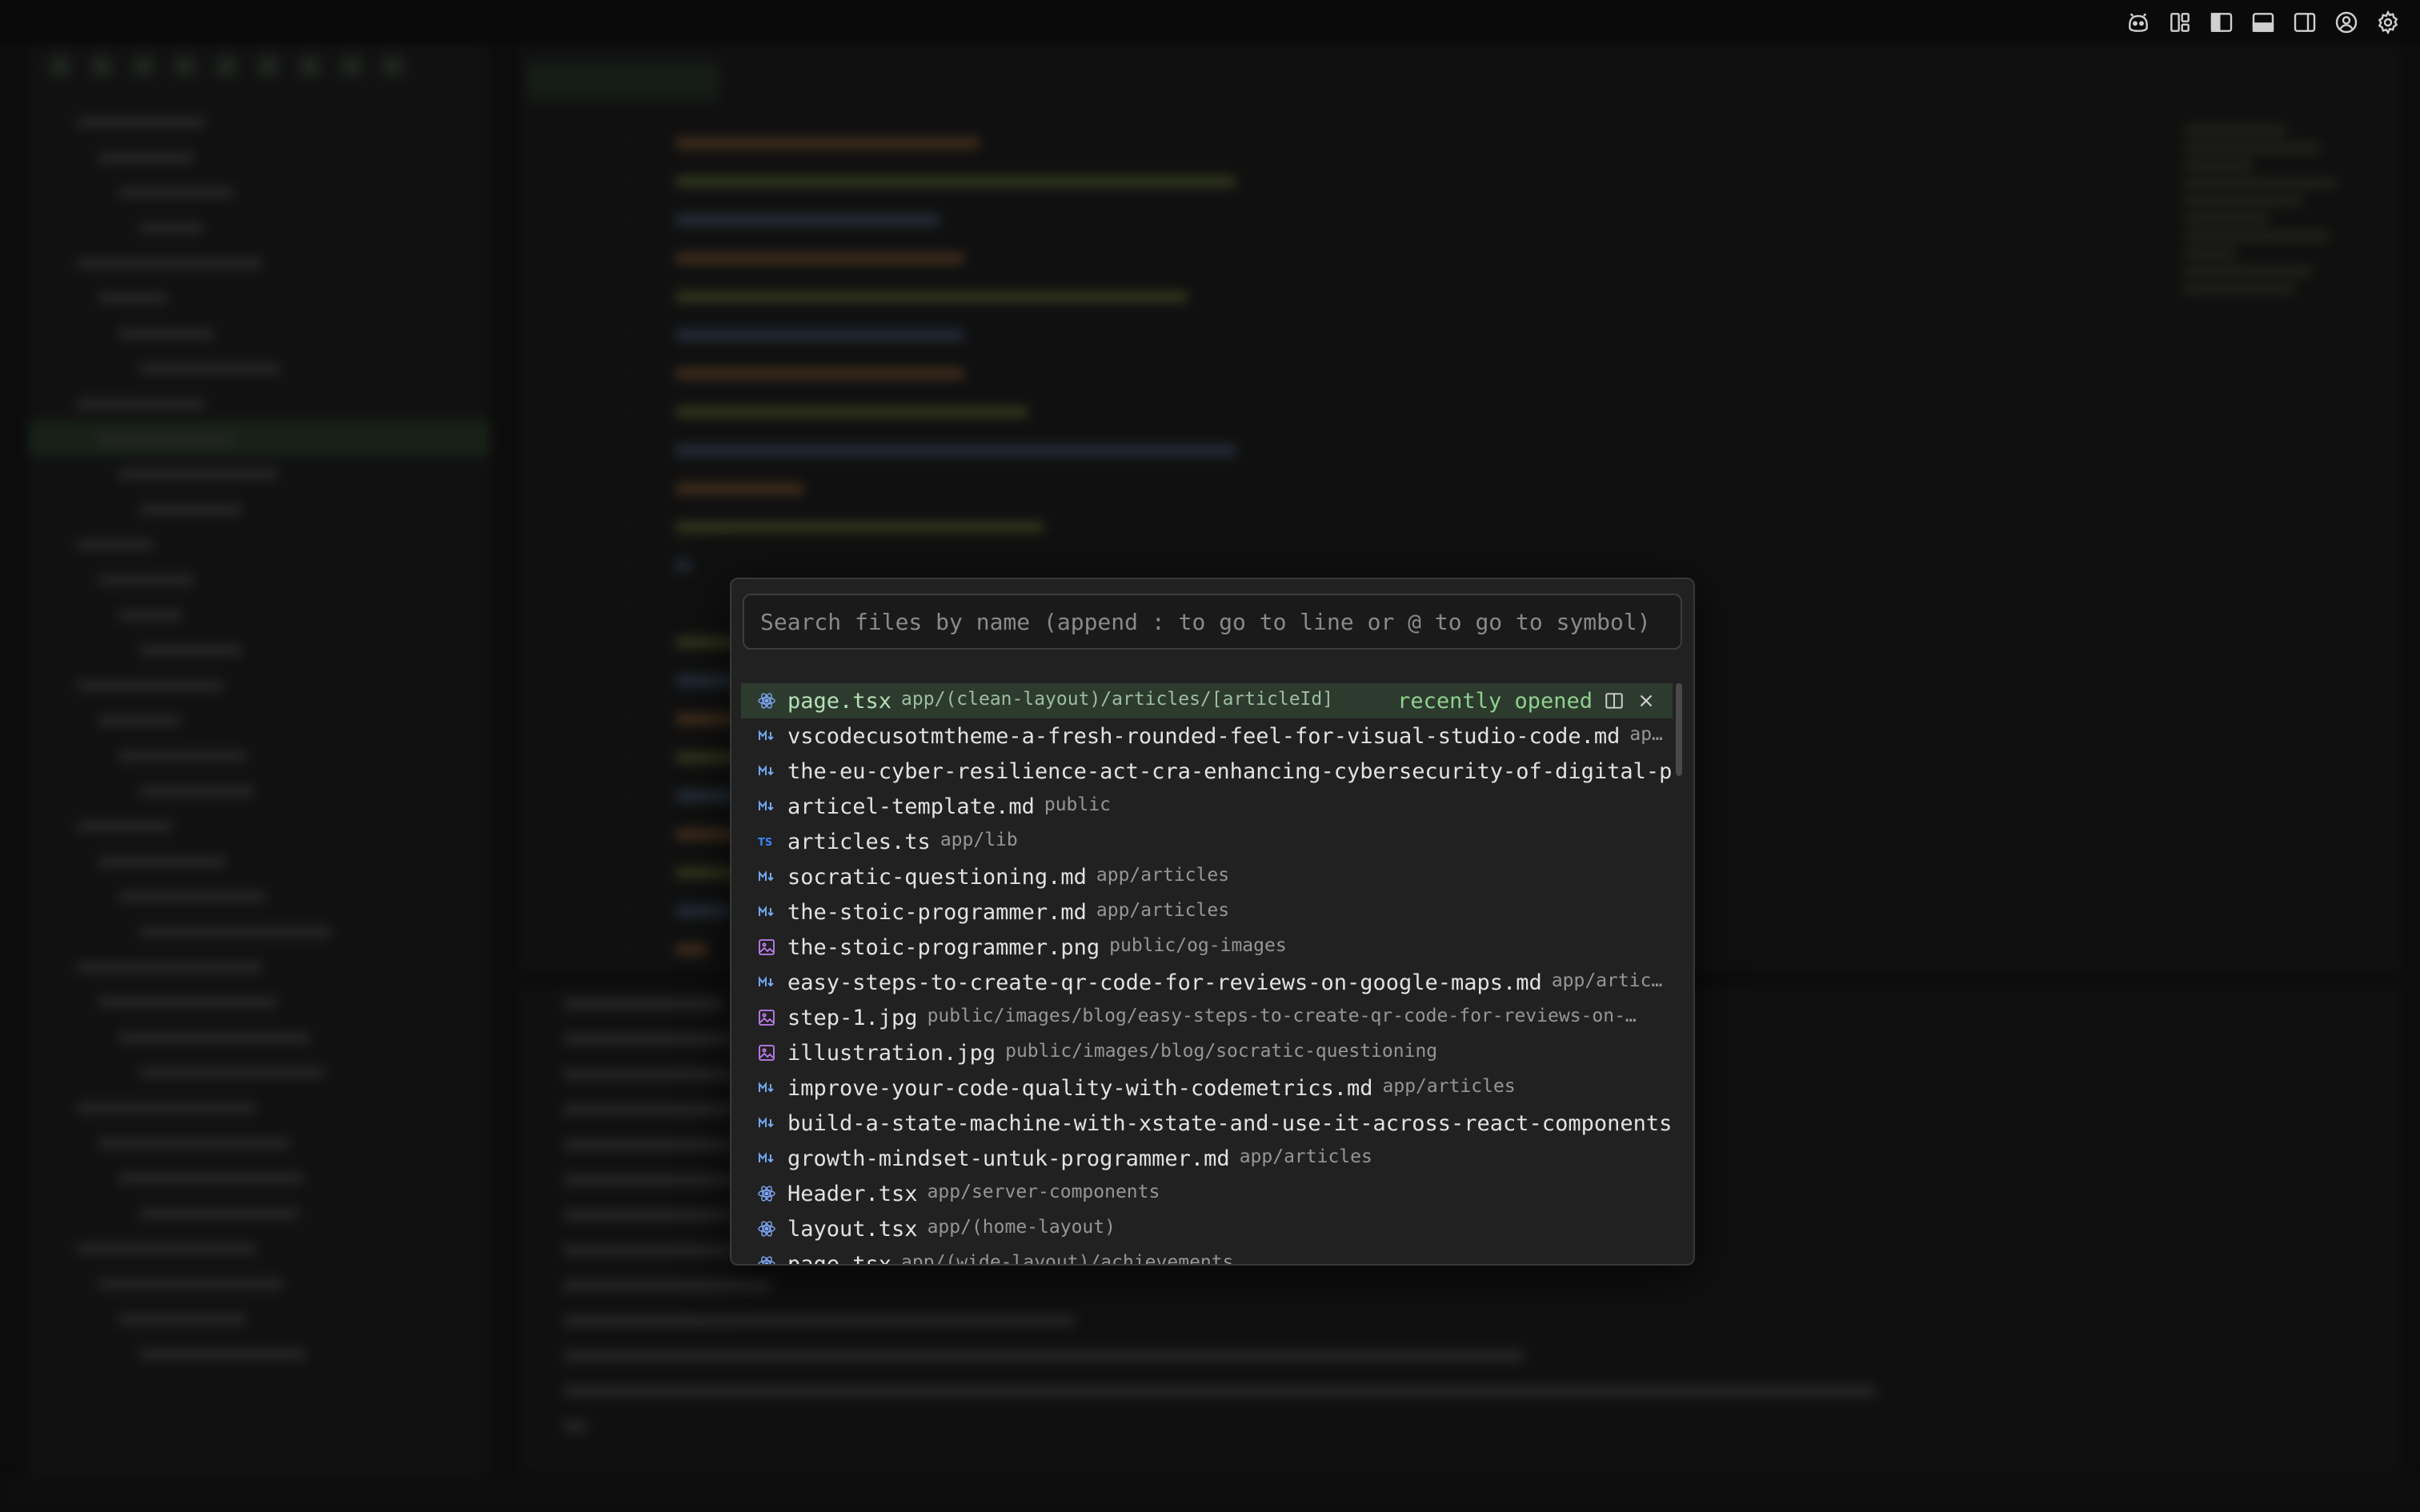 The width and height of the screenshot is (2420, 1512). Describe the element at coordinates (1210, 22) in the screenshot. I see `title-bar` at that location.